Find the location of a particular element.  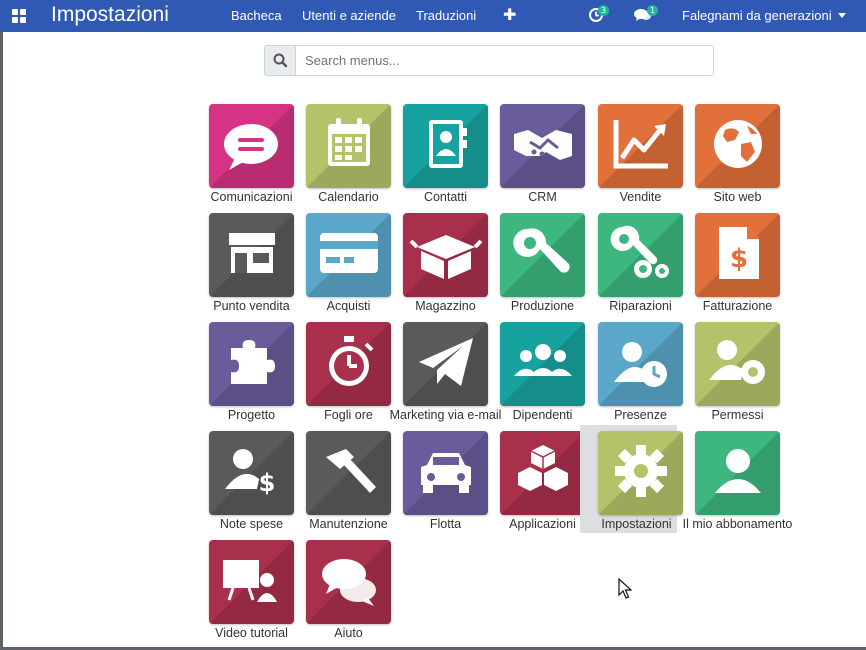

box-icon is located at coordinates (446, 257).